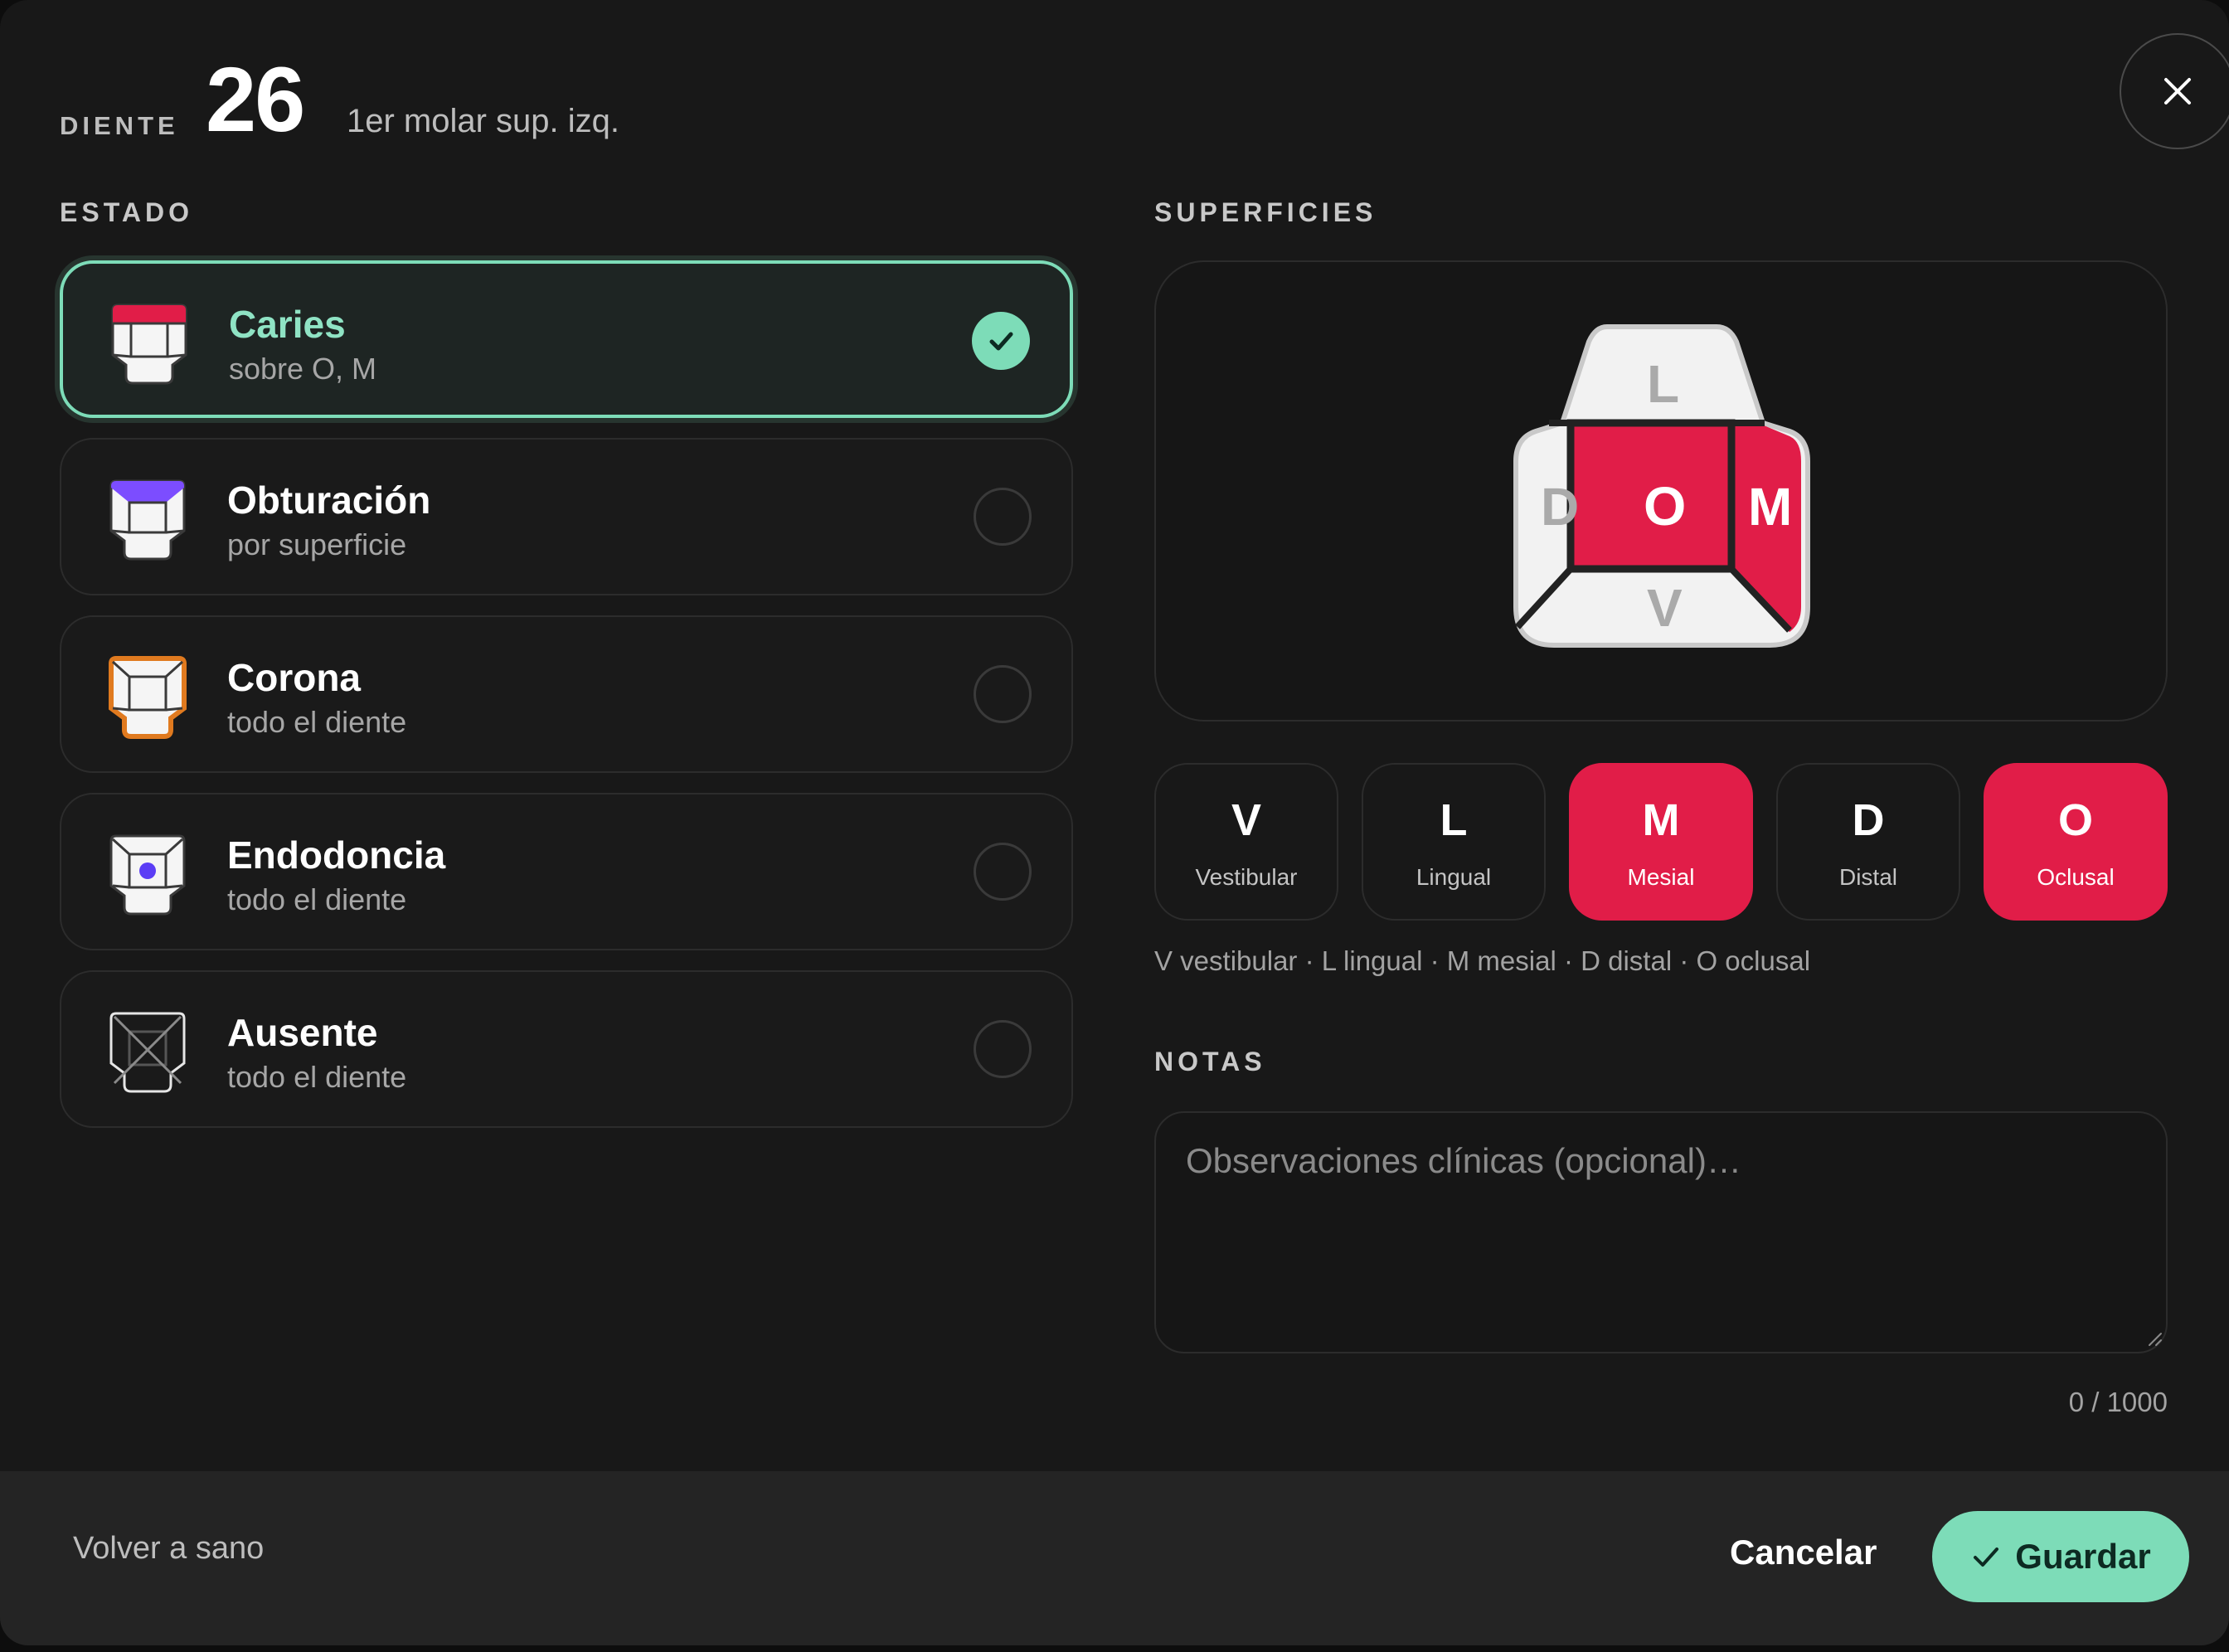 The image size is (2229, 1652). What do you see at coordinates (1868, 820) in the screenshot?
I see `surface-letter: D` at bounding box center [1868, 820].